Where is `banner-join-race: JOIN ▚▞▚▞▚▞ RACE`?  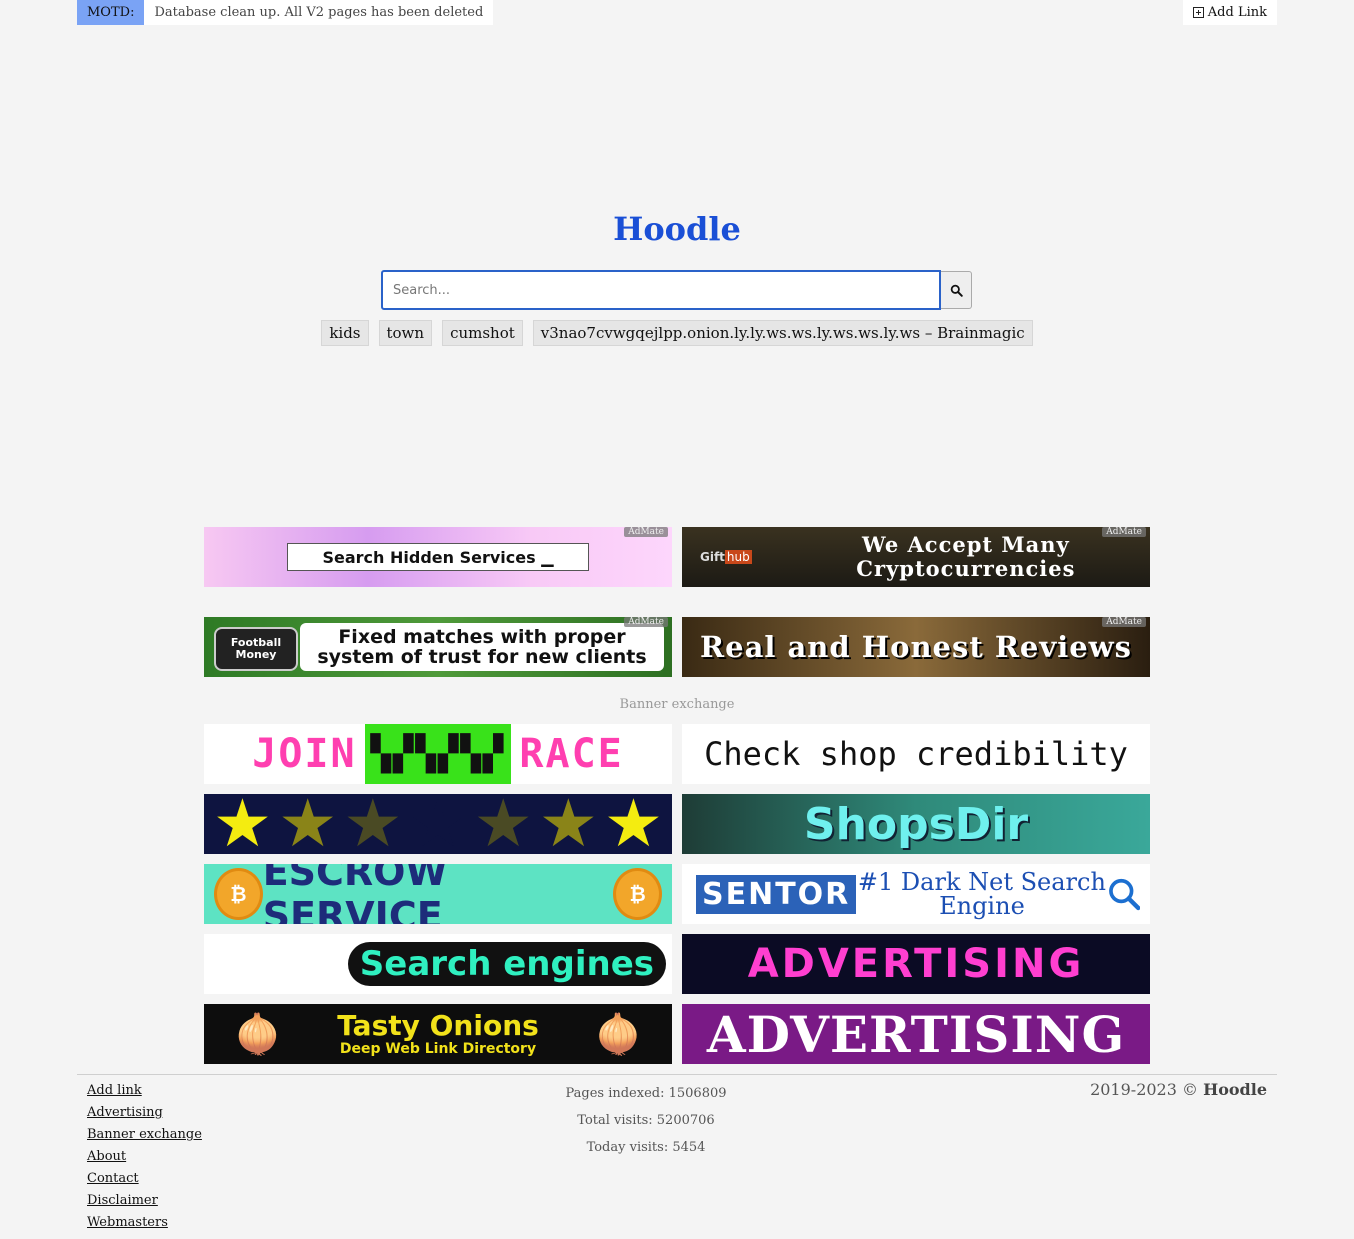
banner-join-race: JOIN ▚▞▚▞▚▞ RACE is located at coordinates (438, 754).